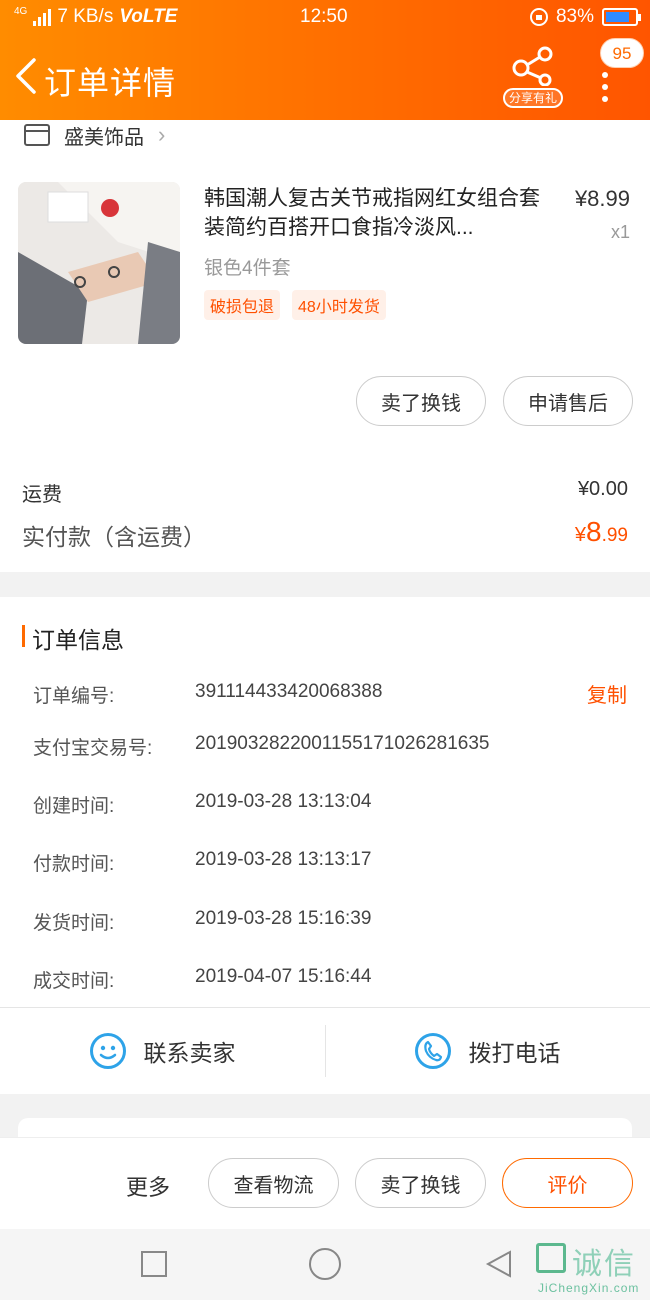 The height and width of the screenshot is (1300, 650). I want to click on freight-label: 运费, so click(42, 495).